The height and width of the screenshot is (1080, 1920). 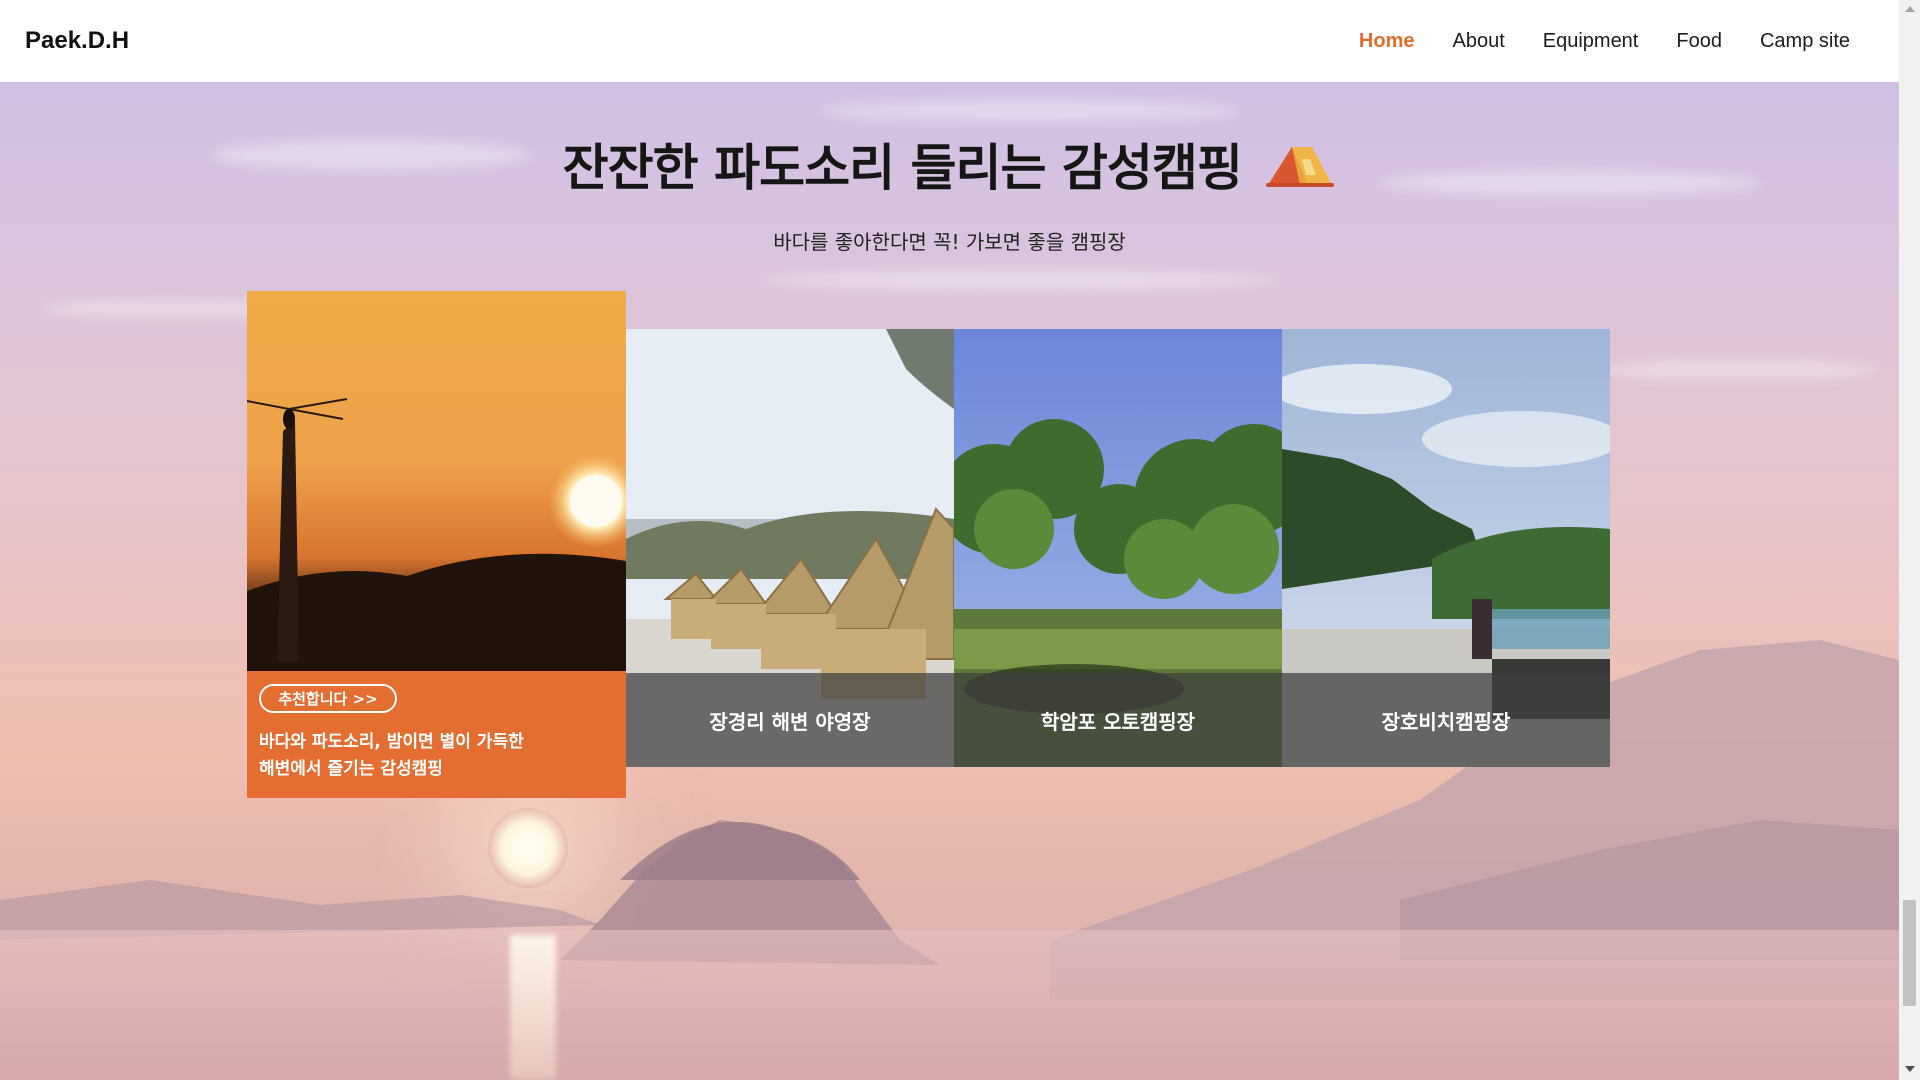 I want to click on nav-about: About, so click(x=1478, y=41).